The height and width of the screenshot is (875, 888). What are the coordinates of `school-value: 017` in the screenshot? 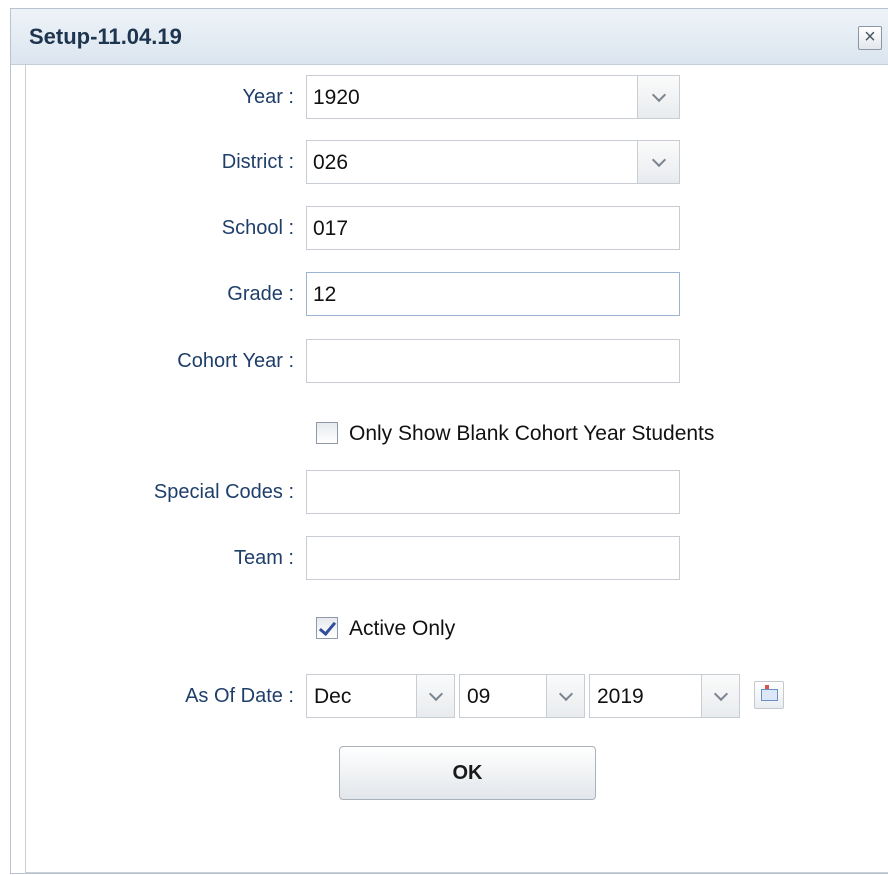 It's located at (331, 228).